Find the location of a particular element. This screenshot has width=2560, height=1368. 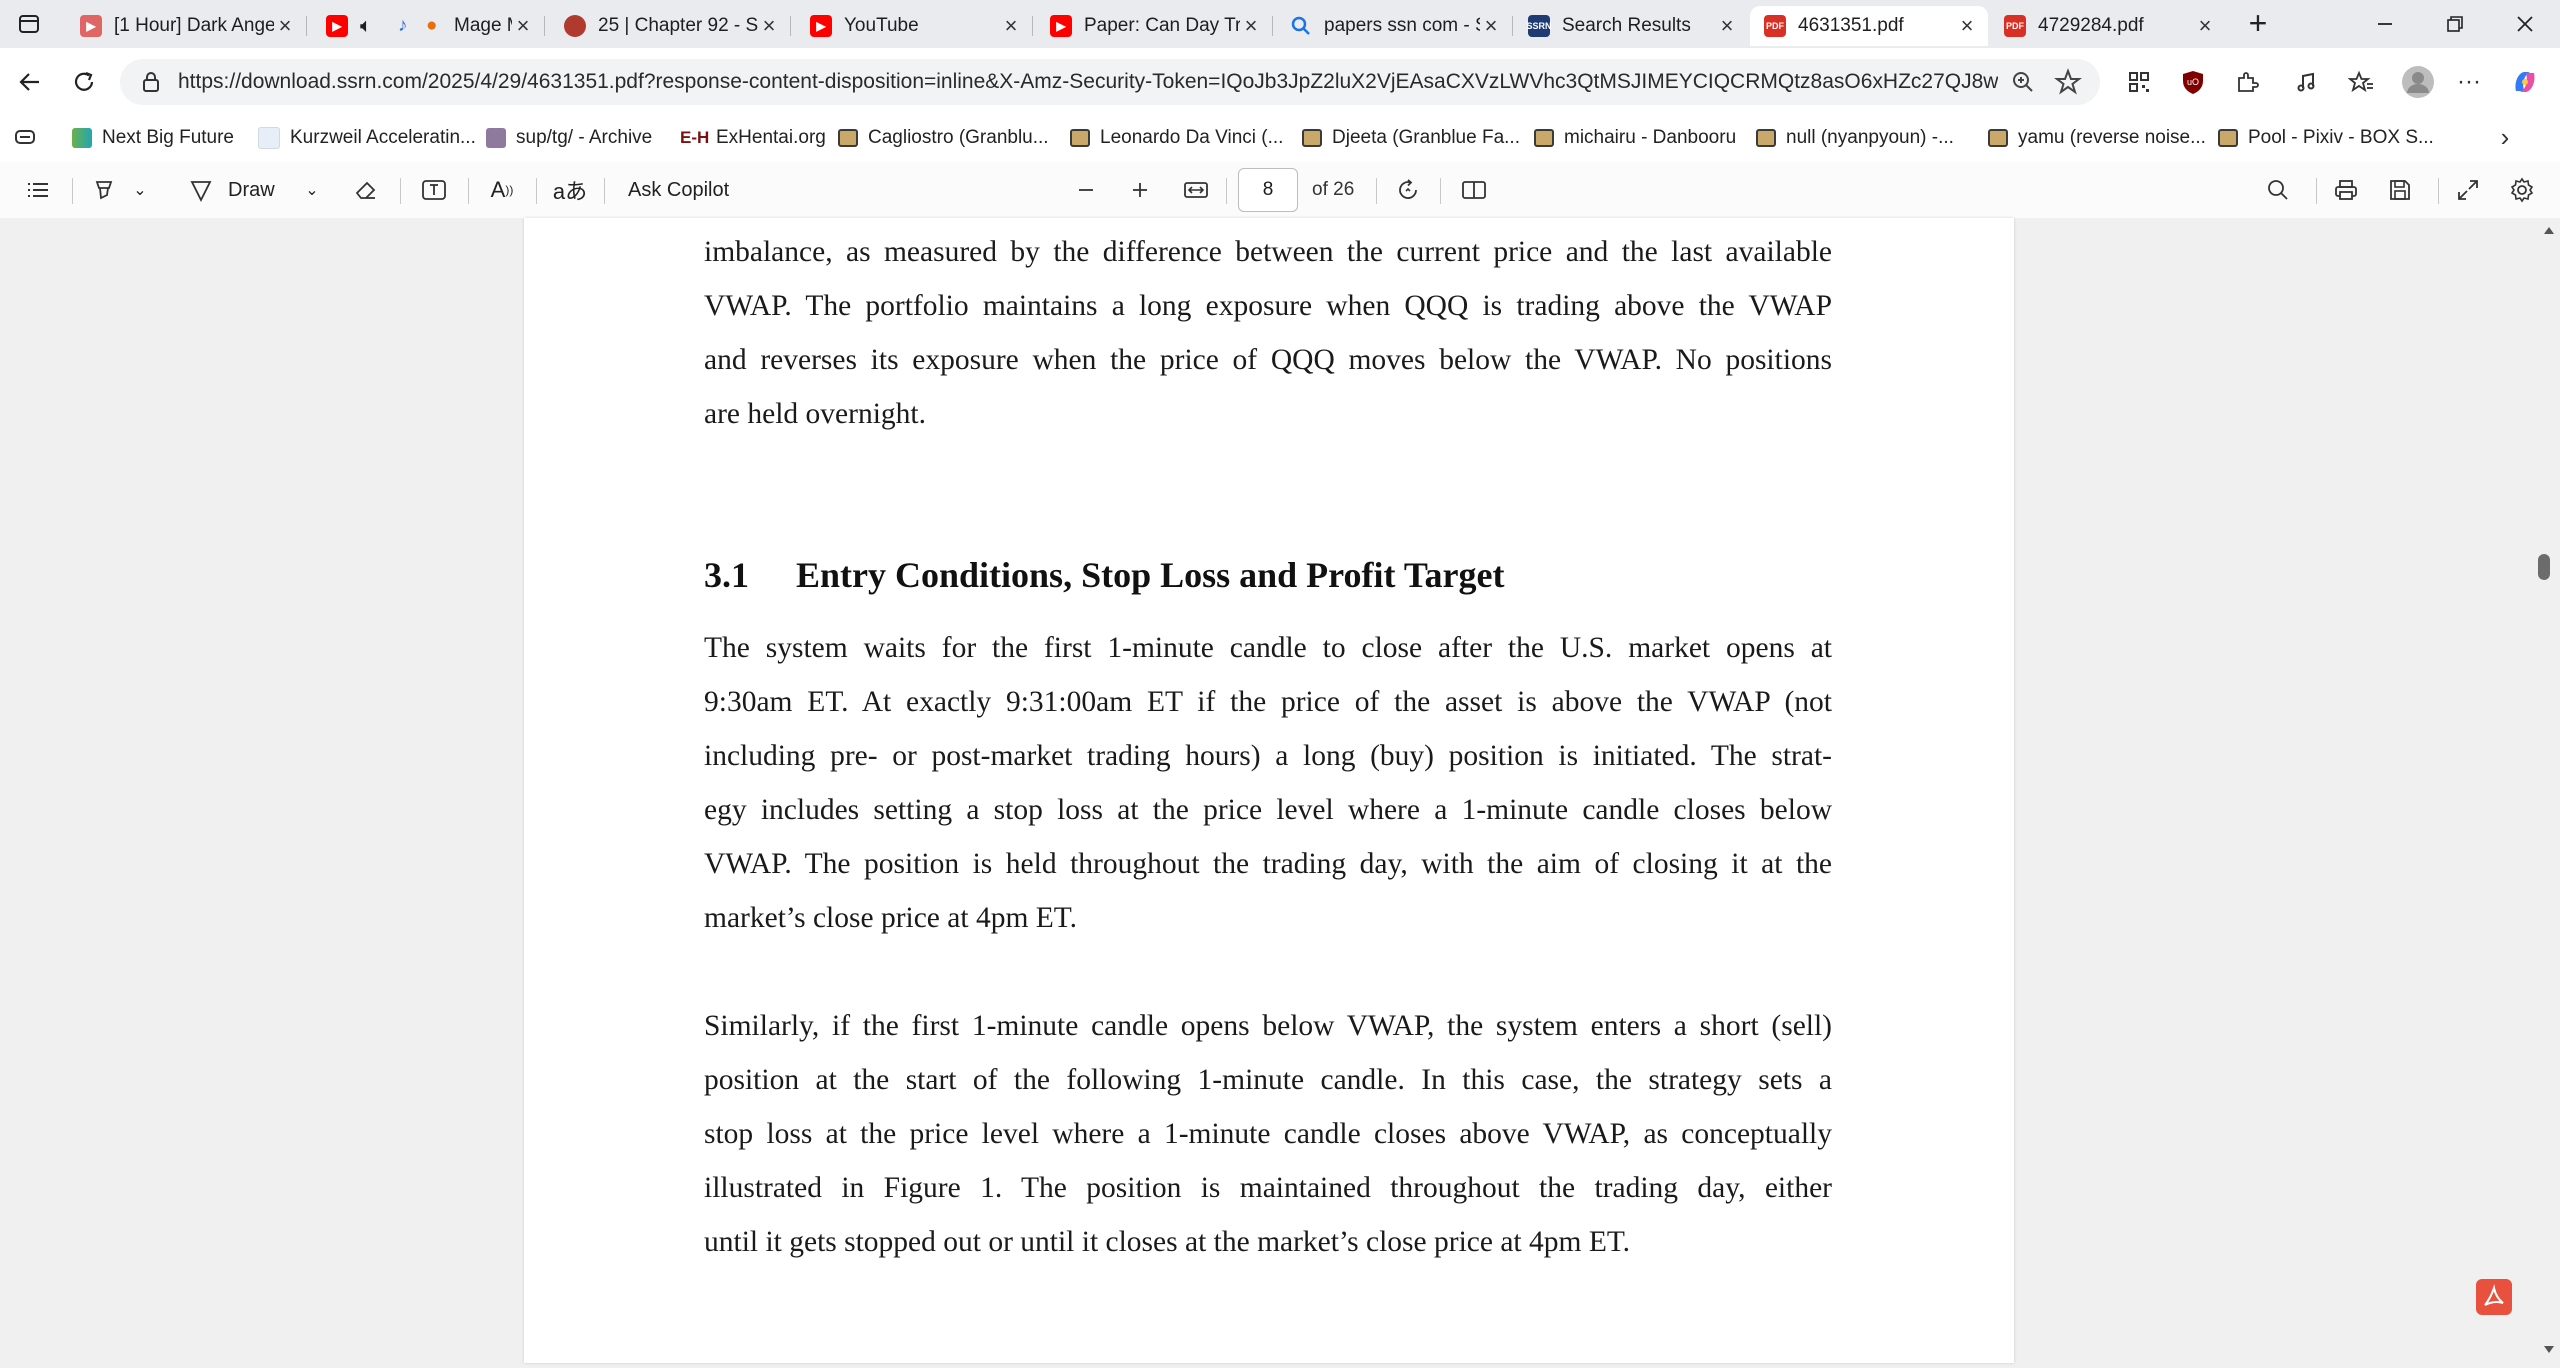

ask-copilot-button: Ask Copilot is located at coordinates (703, 190).